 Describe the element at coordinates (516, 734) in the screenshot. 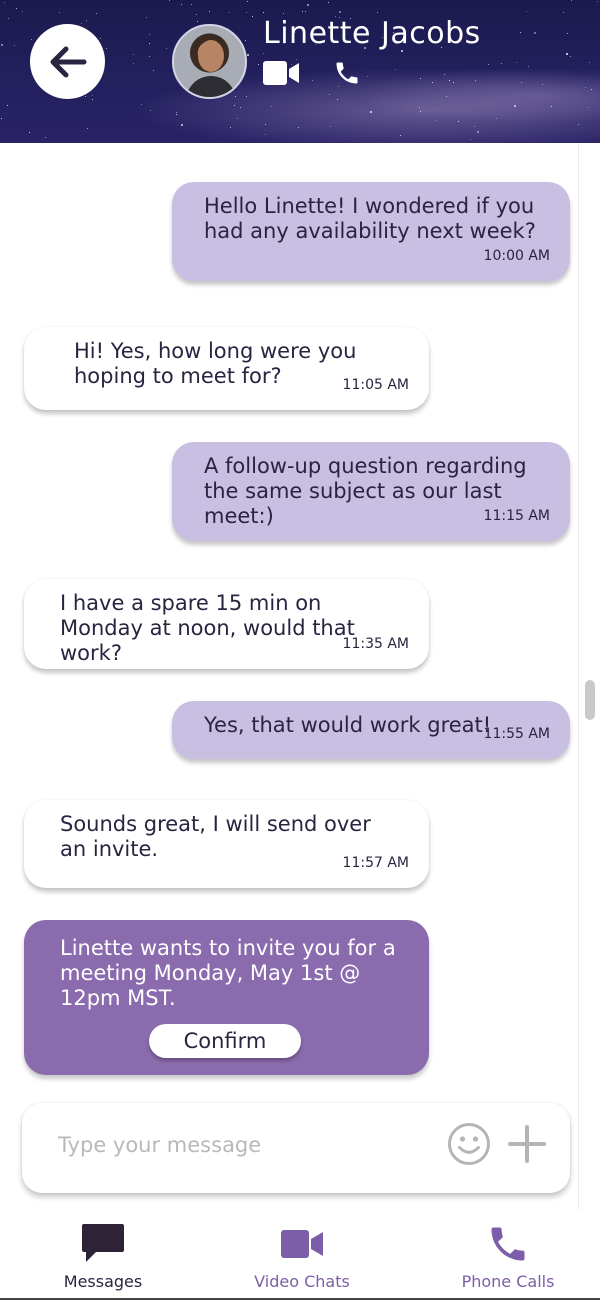

I see `message-time: 11:55 AM` at that location.